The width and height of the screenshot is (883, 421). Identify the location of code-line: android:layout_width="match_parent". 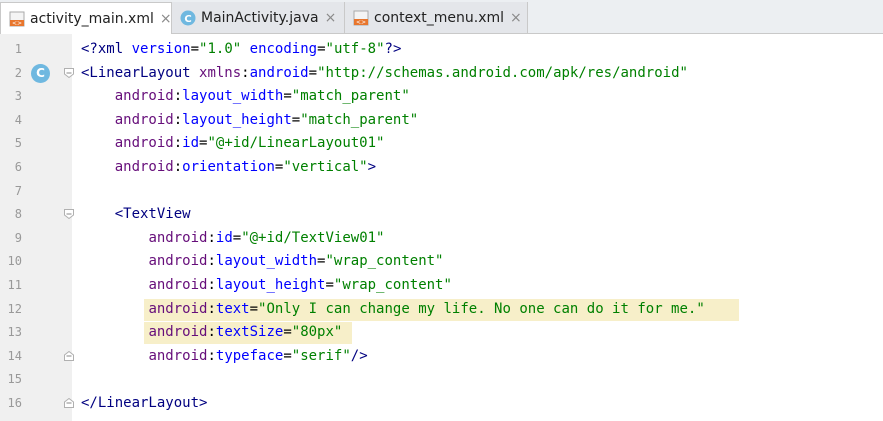
(245, 97).